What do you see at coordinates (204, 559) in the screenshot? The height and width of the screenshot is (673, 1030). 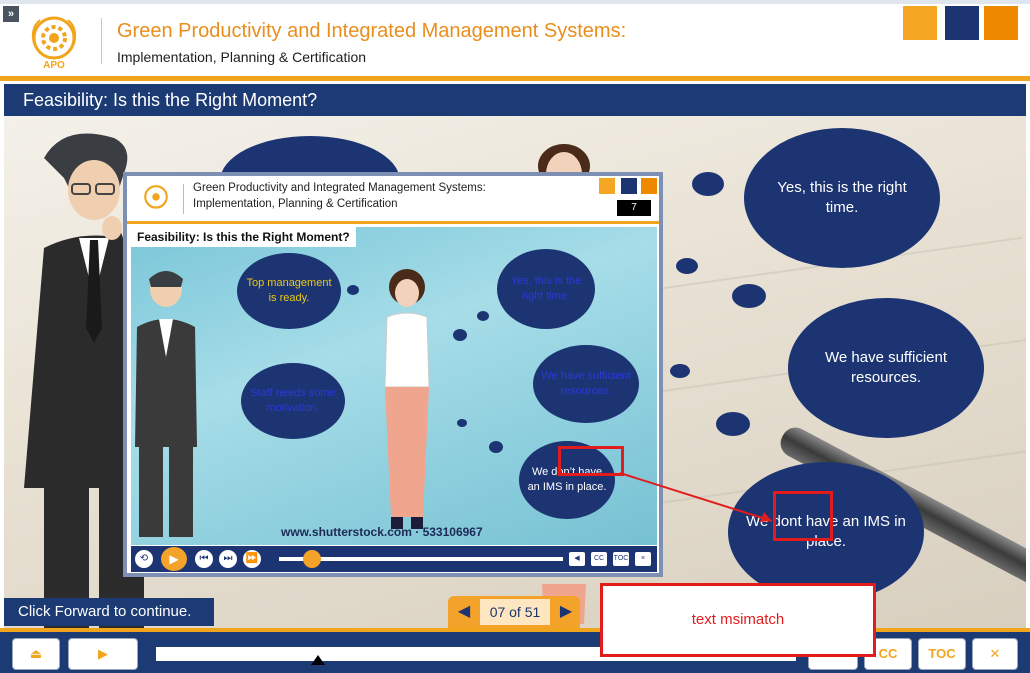 I see `inner-prev-icon: ⏮` at bounding box center [204, 559].